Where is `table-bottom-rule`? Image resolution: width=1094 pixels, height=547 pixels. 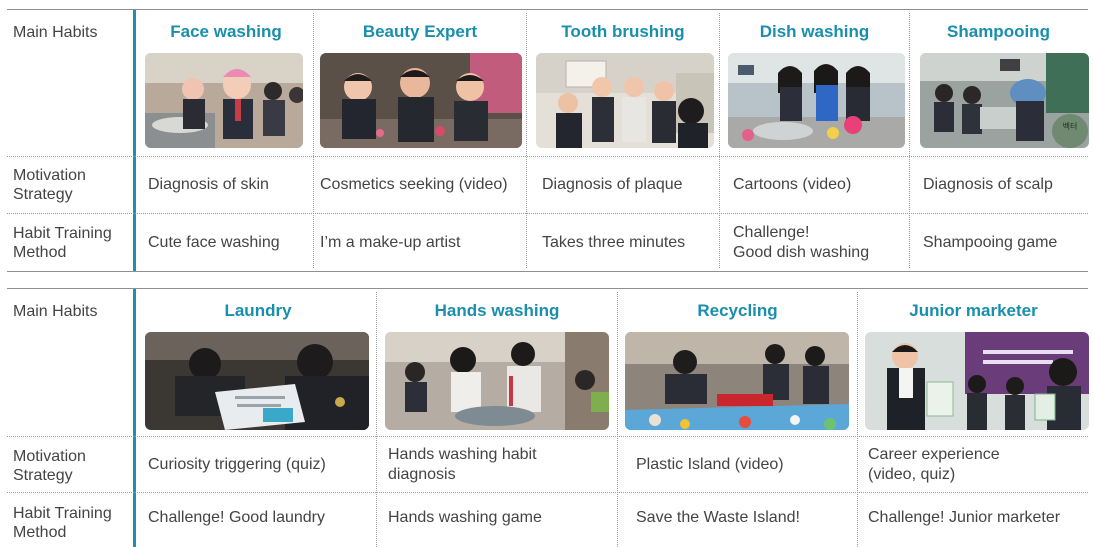 table-bottom-rule is located at coordinates (547, 271).